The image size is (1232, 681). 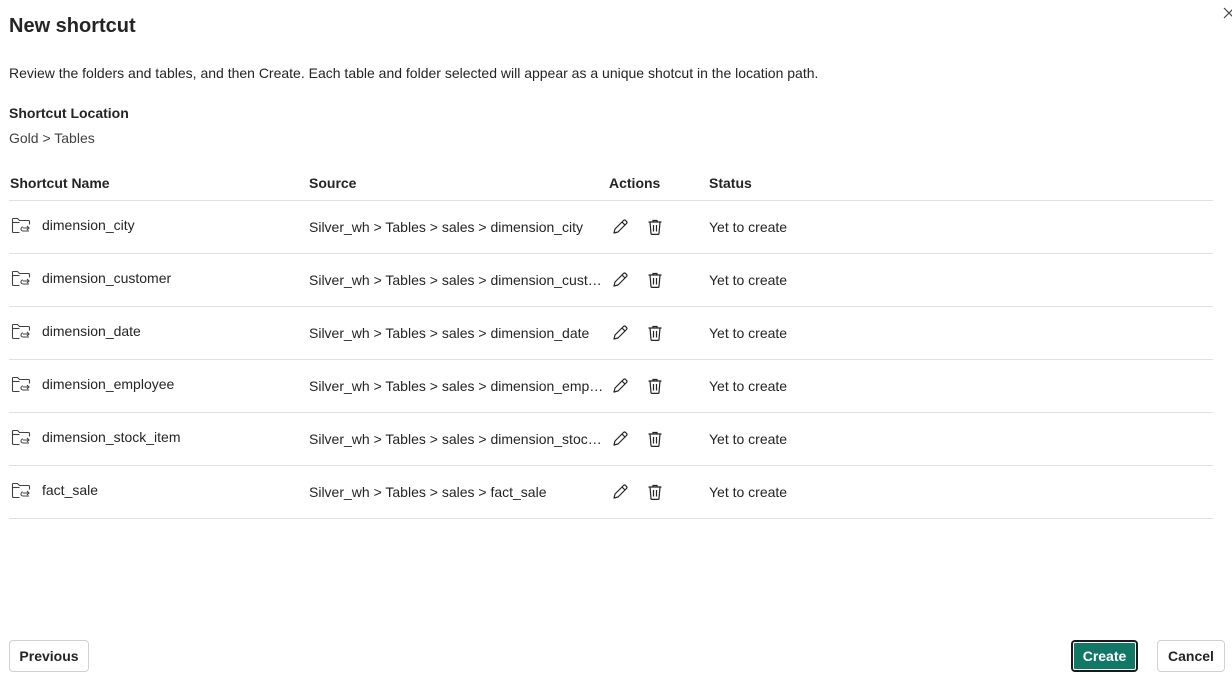 What do you see at coordinates (107, 278) in the screenshot?
I see `shortcut-name: dimension_customer` at bounding box center [107, 278].